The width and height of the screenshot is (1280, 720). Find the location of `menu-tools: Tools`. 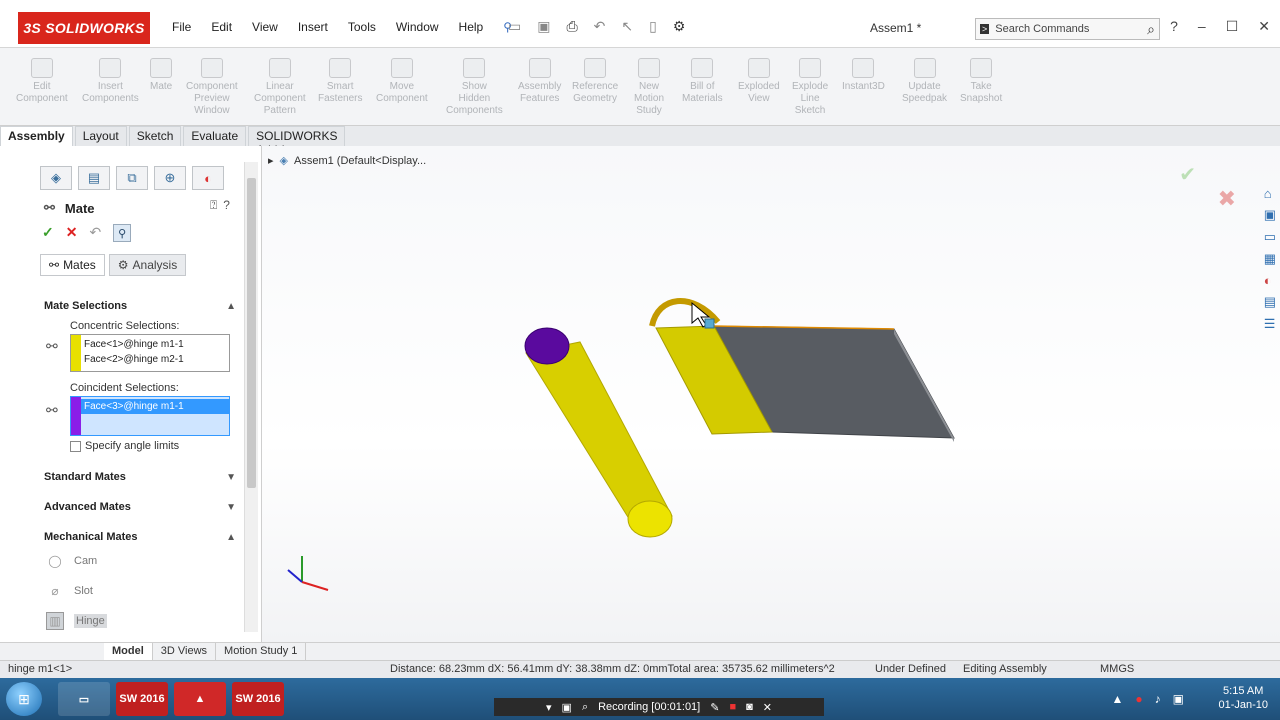

menu-tools: Tools is located at coordinates (362, 27).